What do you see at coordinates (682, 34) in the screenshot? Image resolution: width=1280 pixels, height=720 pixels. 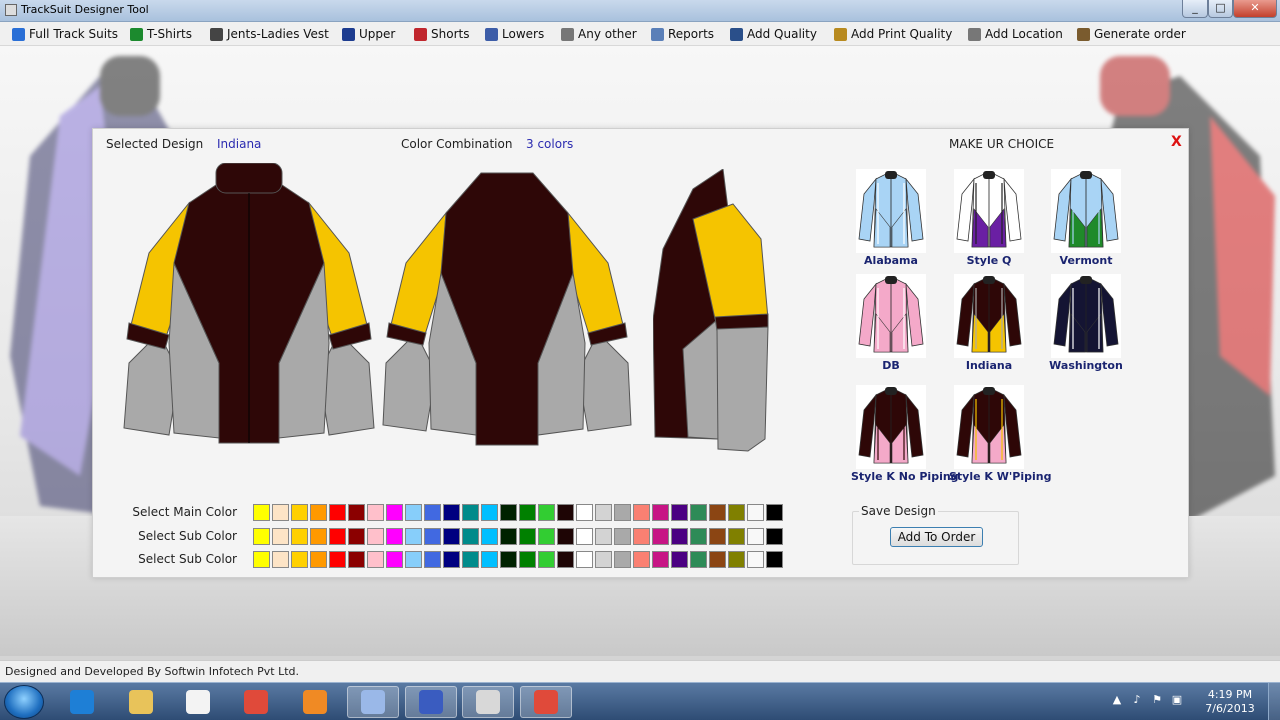 I see `menu-item-reports: Reports` at bounding box center [682, 34].